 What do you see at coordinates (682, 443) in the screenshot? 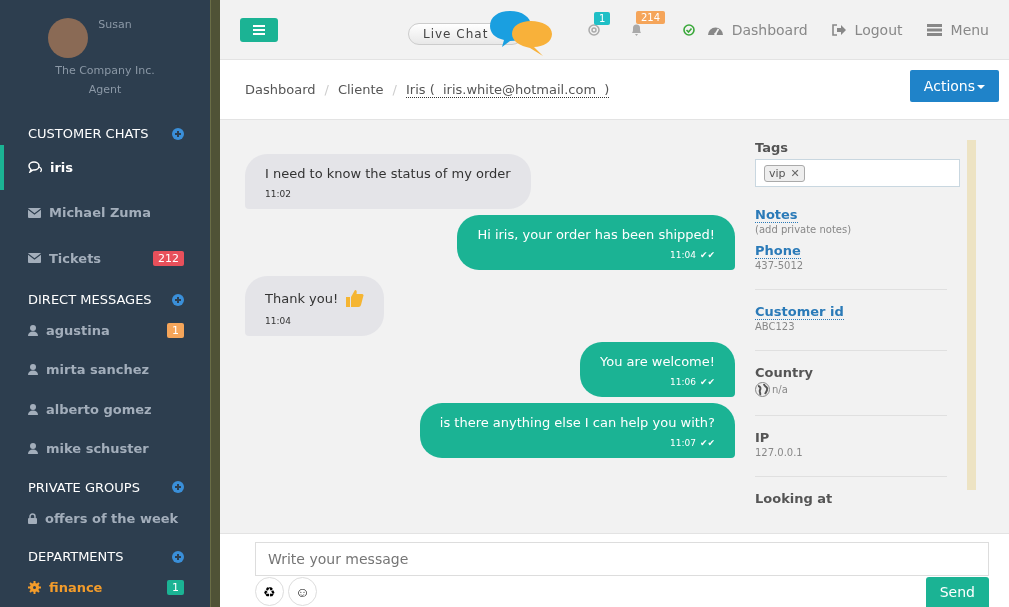
I see `message-time: 11:07` at bounding box center [682, 443].